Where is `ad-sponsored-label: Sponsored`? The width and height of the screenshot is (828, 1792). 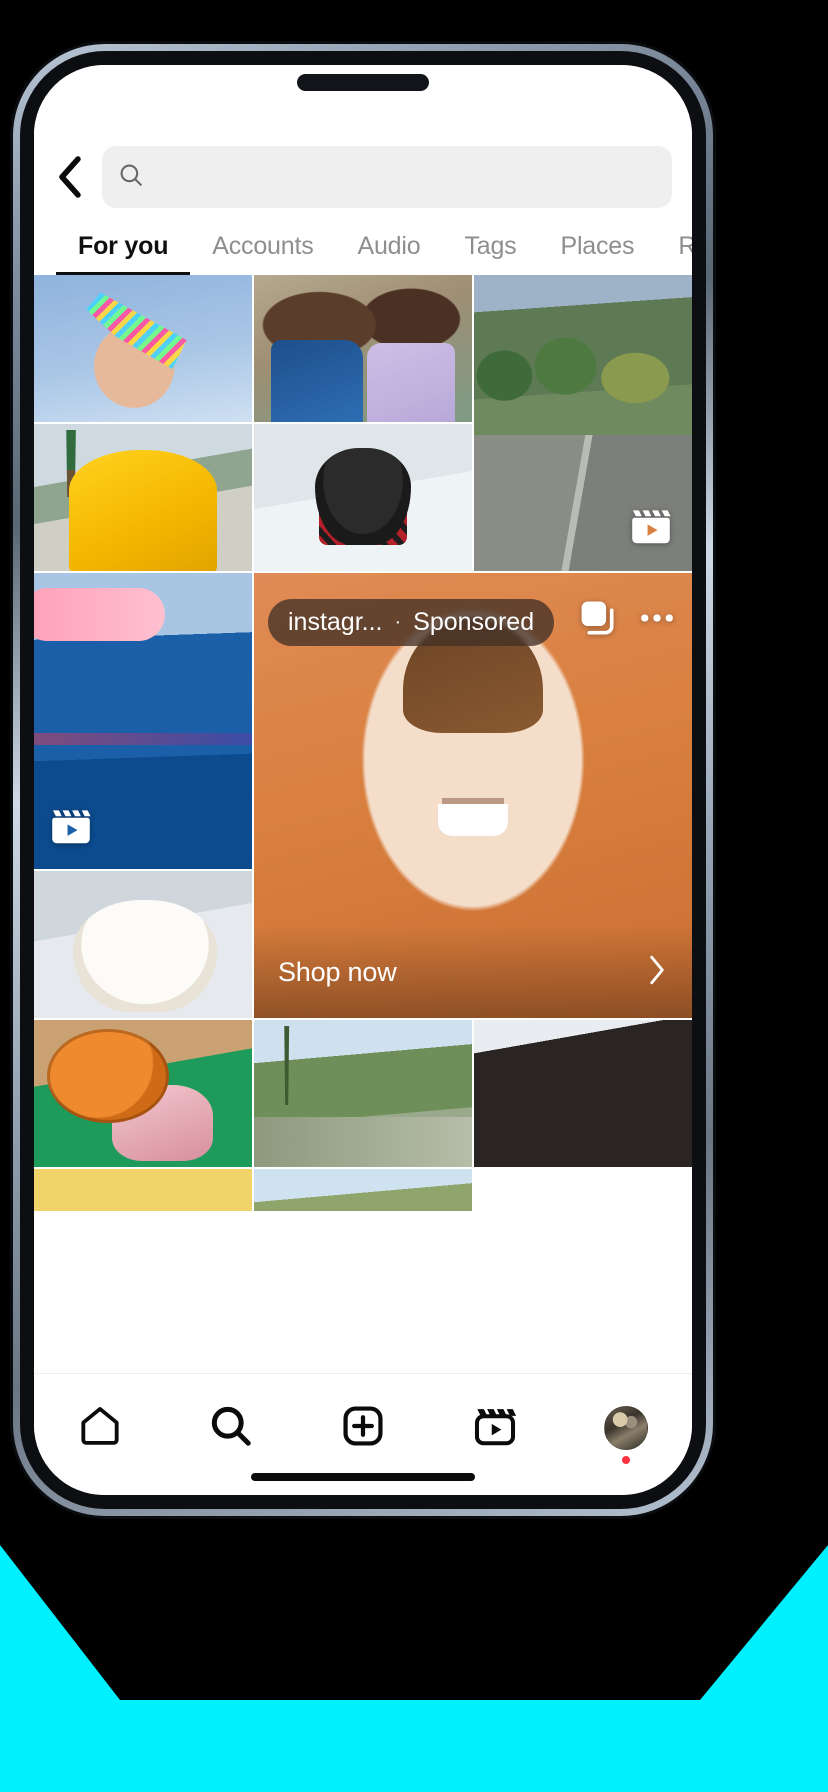
ad-sponsored-label: Sponsored is located at coordinates (474, 622).